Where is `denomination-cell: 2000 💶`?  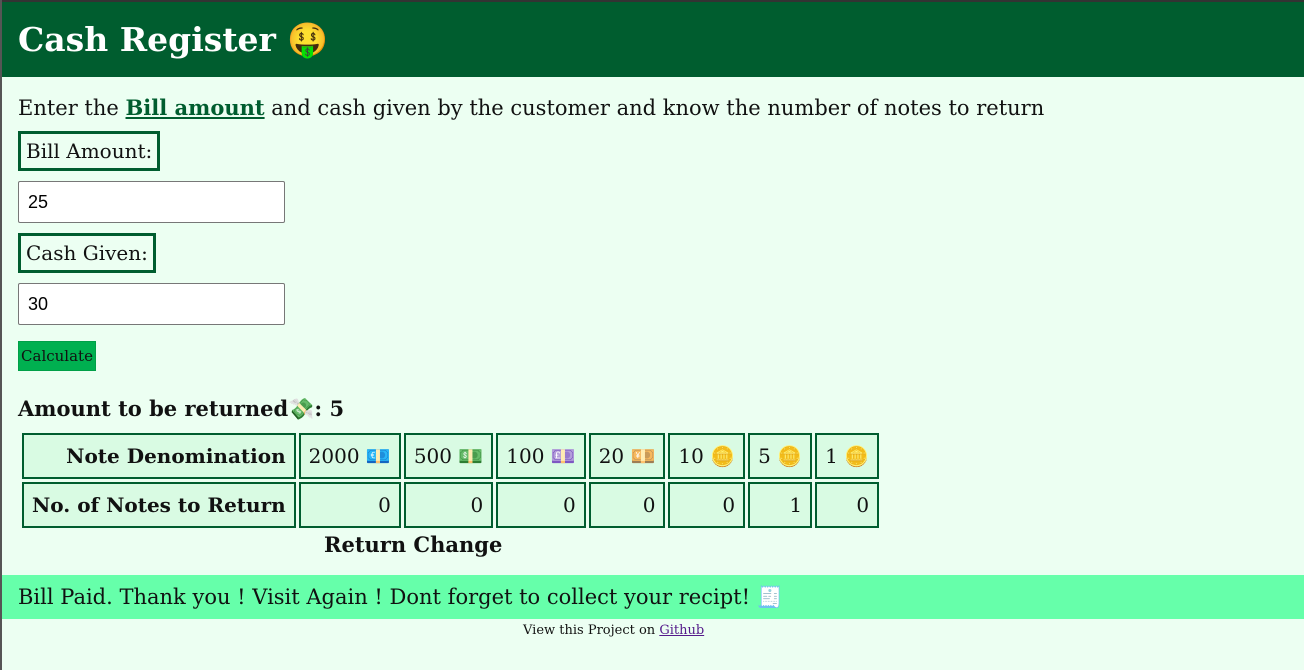 denomination-cell: 2000 💶 is located at coordinates (349, 456).